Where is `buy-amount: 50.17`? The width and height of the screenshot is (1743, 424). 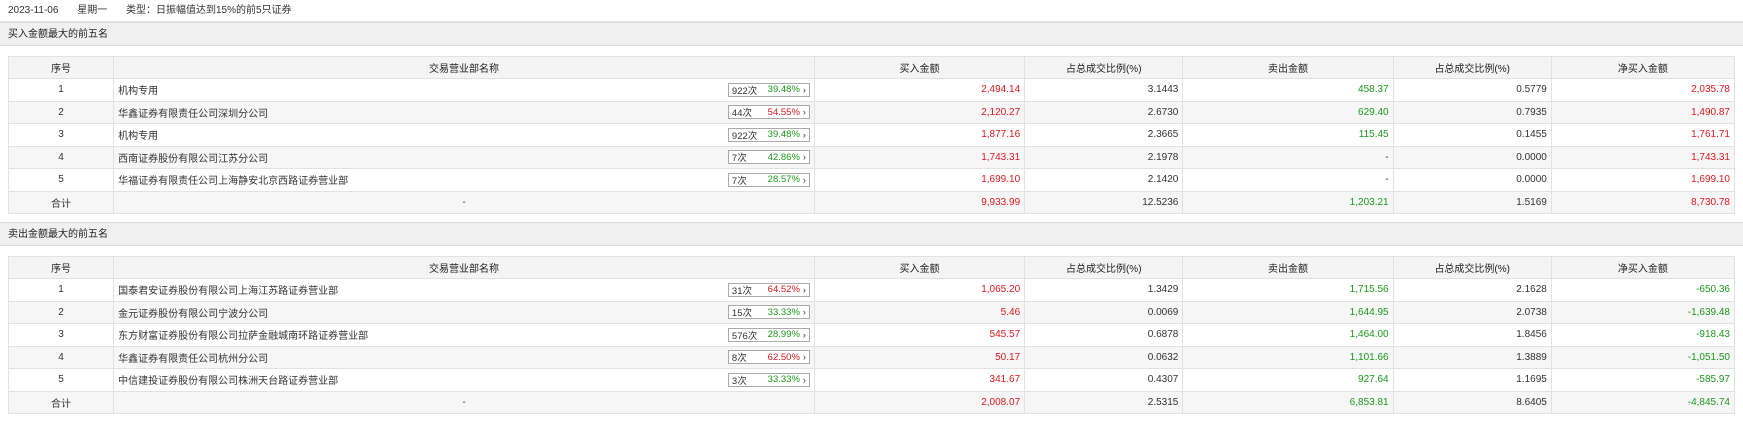 buy-amount: 50.17 is located at coordinates (919, 357).